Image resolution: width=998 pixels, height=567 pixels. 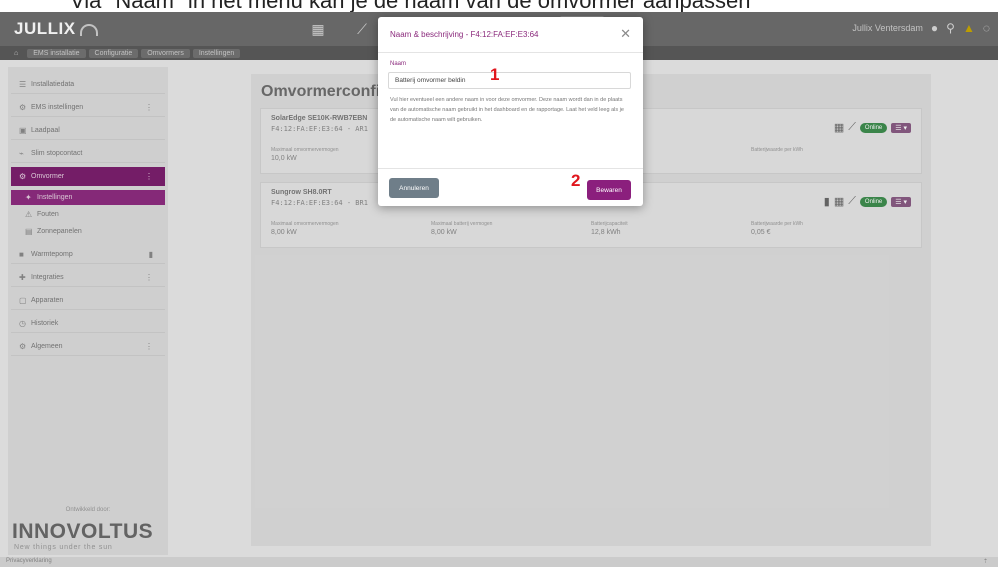 I want to click on list-icon: ☰, so click(x=23, y=84).